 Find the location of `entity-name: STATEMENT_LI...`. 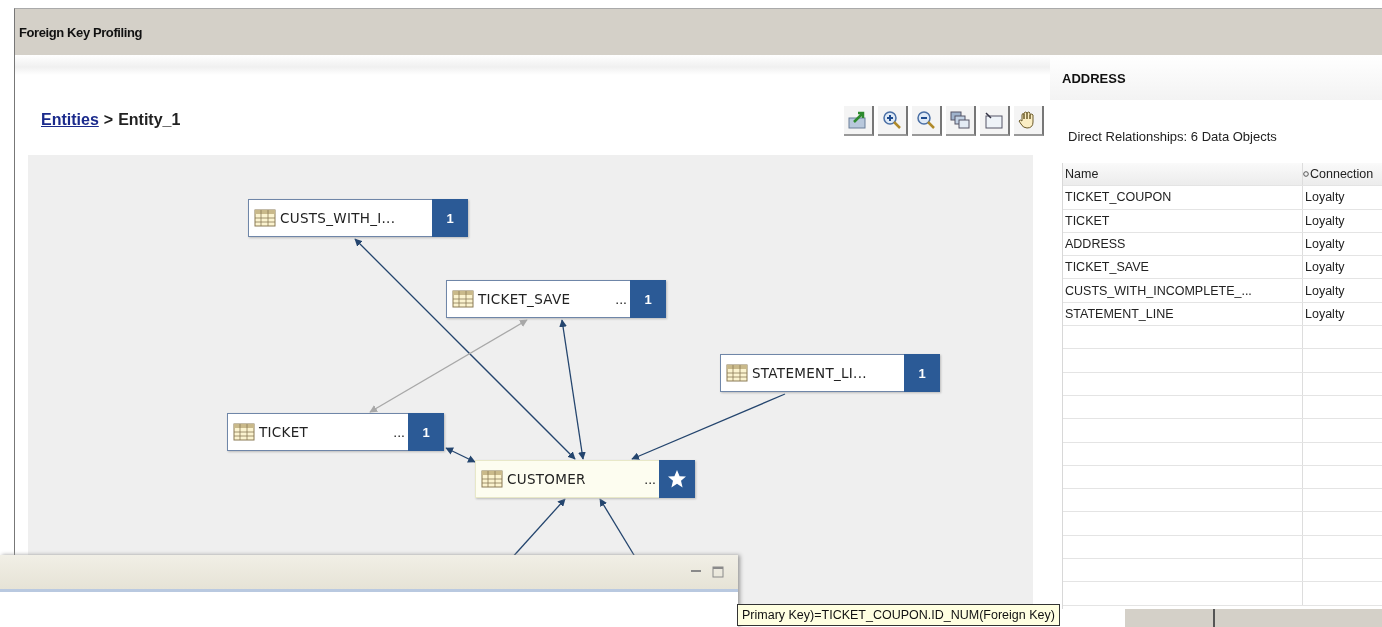

entity-name: STATEMENT_LI... is located at coordinates (809, 373).